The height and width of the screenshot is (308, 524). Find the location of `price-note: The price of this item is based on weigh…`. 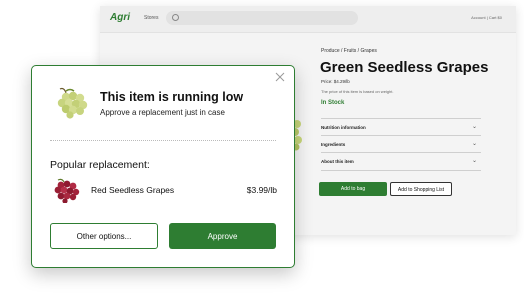

price-note: The price of this item is based on weigh… is located at coordinates (357, 91).